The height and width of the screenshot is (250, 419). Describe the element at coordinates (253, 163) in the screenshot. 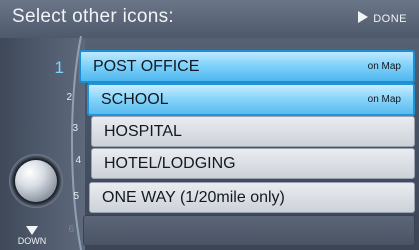

I see `list-item-hotel-lodging: HOTEL/LODGING` at that location.